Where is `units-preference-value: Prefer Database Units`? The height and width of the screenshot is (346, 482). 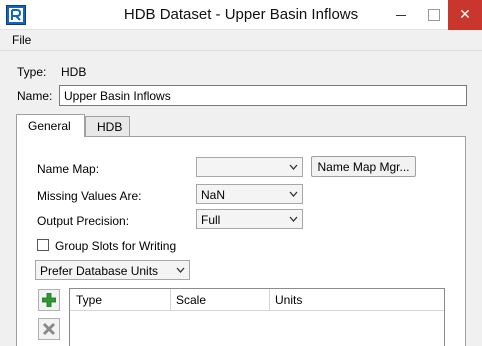 units-preference-value: Prefer Database Units is located at coordinates (99, 271).